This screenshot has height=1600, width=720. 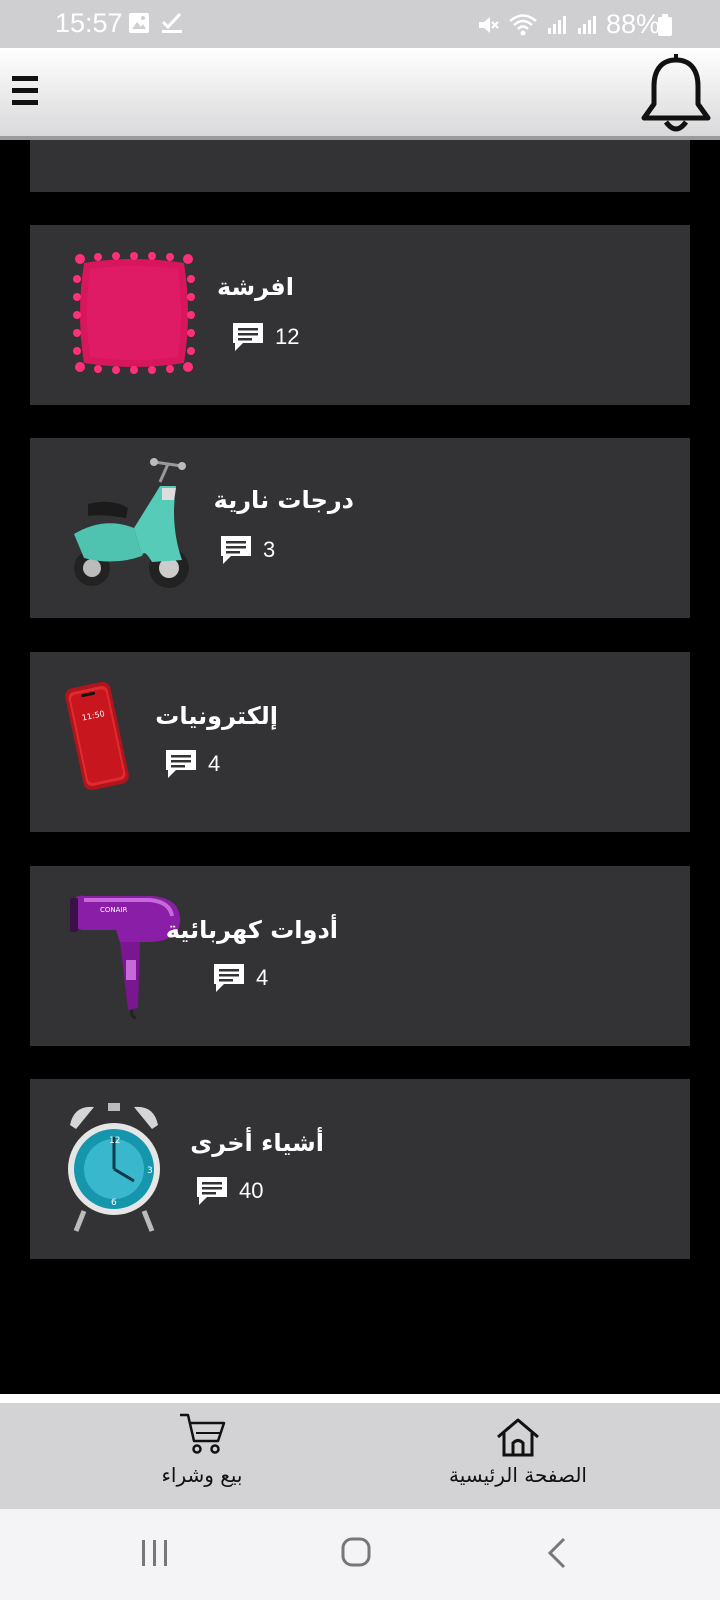 What do you see at coordinates (287, 336) in the screenshot?
I see `comment-count: 12` at bounding box center [287, 336].